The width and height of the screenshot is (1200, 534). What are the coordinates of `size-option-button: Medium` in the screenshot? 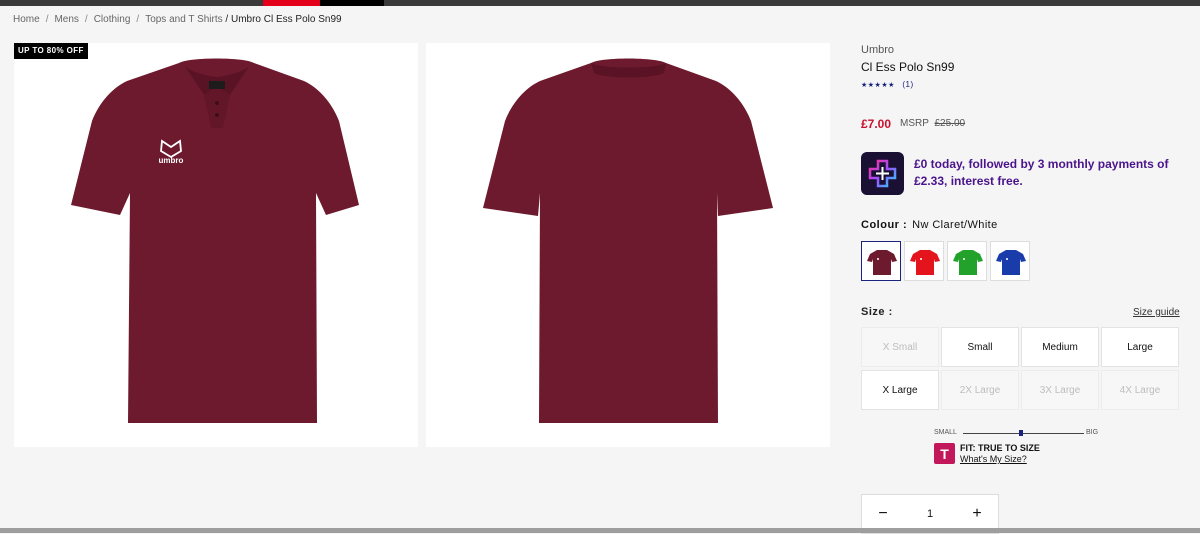 It's located at (1060, 347).